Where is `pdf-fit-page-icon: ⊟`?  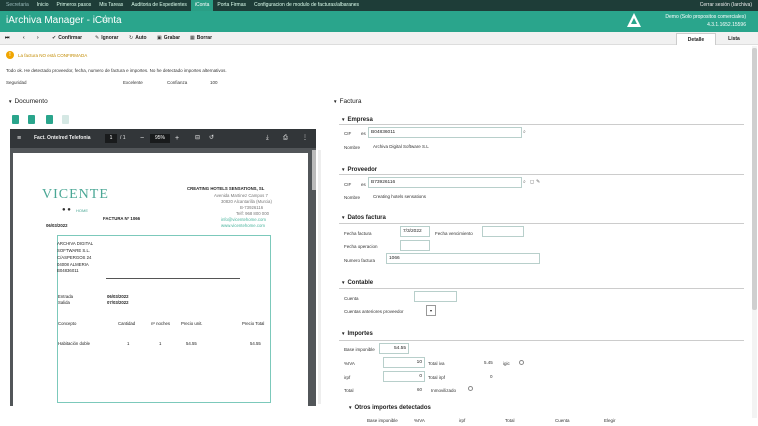 pdf-fit-page-icon: ⊟ is located at coordinates (197, 138).